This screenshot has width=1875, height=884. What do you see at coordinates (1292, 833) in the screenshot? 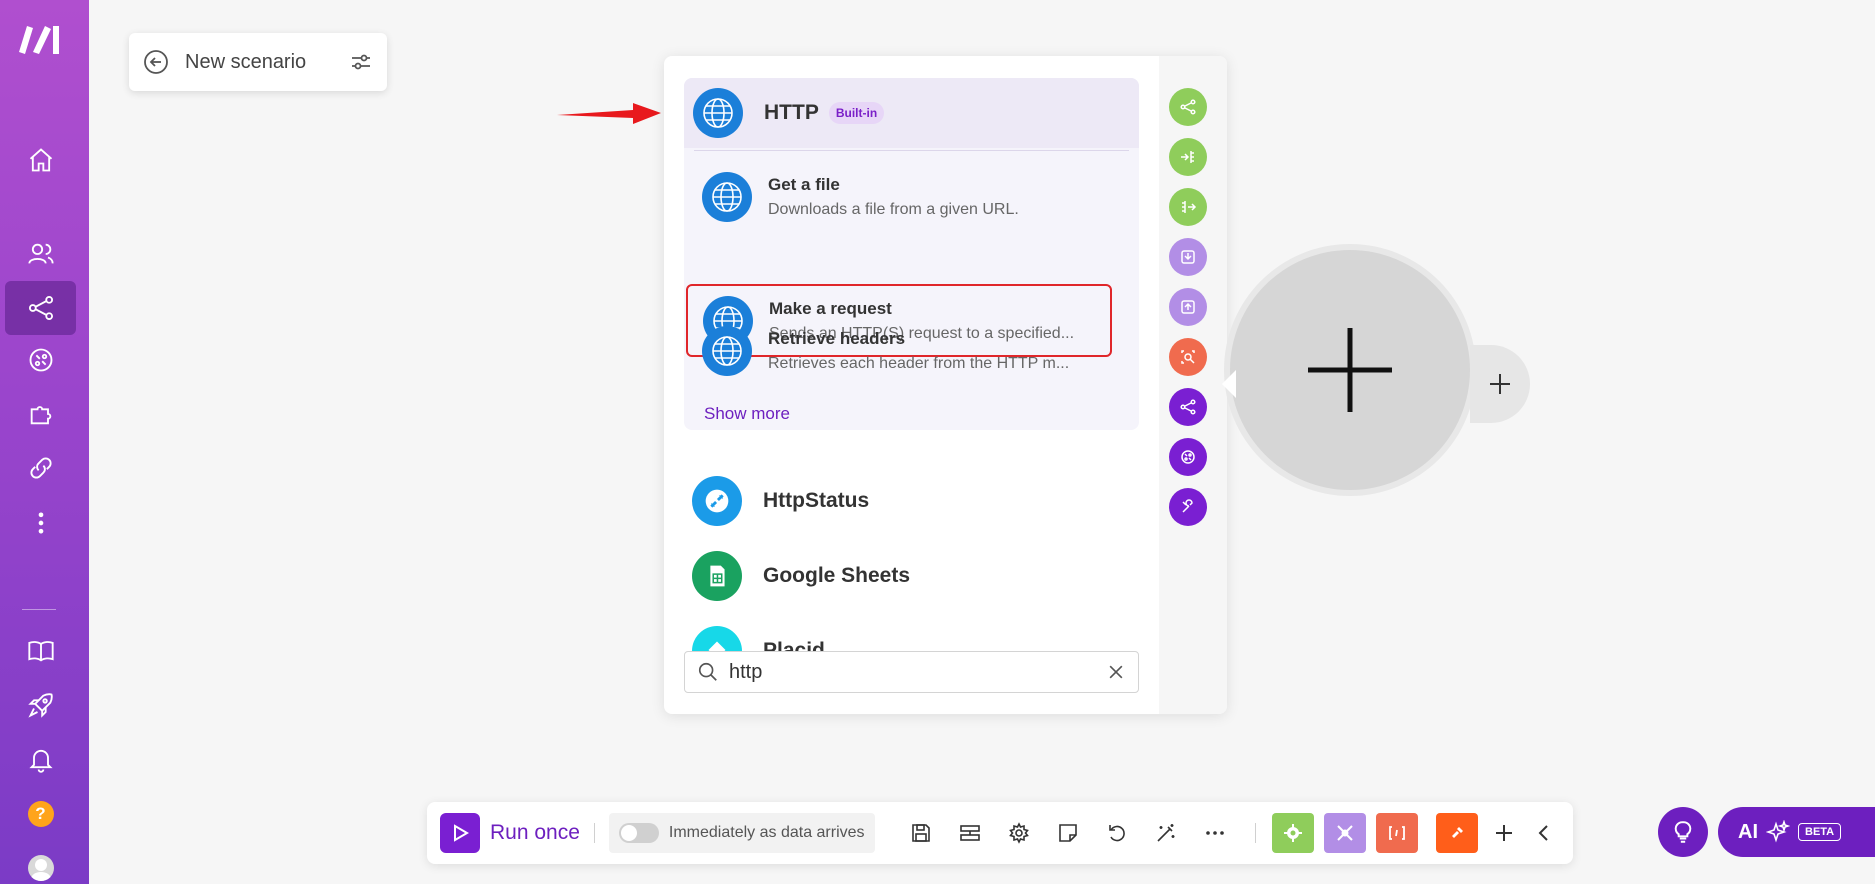
I see `tools-button` at bounding box center [1292, 833].